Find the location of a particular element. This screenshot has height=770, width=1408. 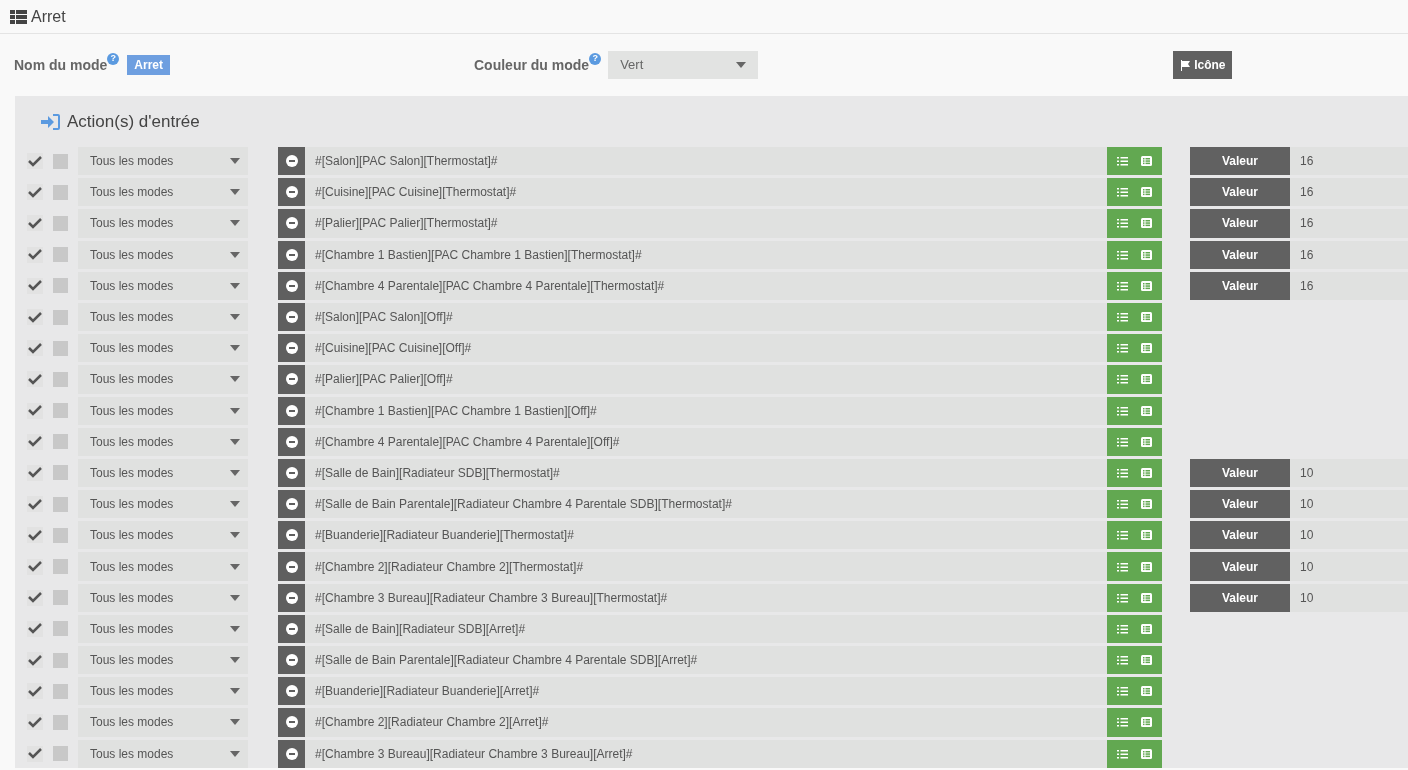

value-field: 16 is located at coordinates (1349, 161).